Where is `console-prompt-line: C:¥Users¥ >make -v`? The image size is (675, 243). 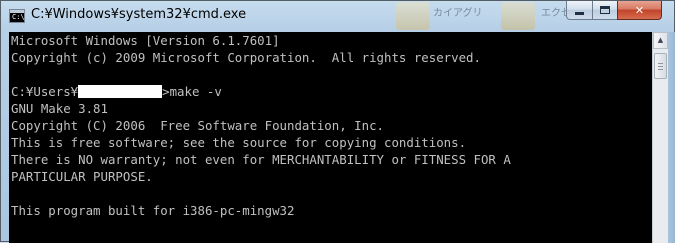 console-prompt-line: C:¥Users¥ >make -v is located at coordinates (116, 91).